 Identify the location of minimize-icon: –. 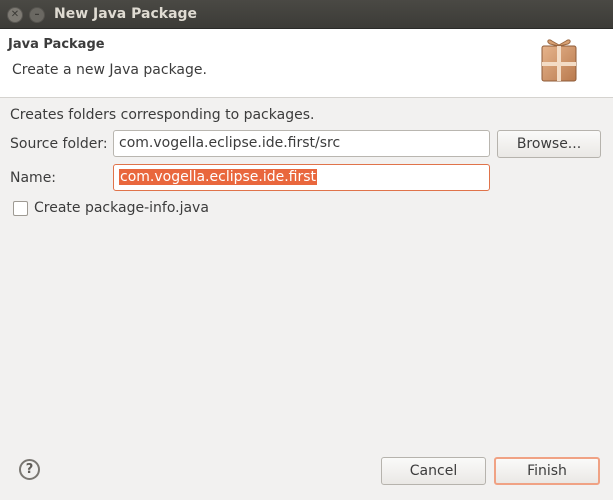
(37, 15).